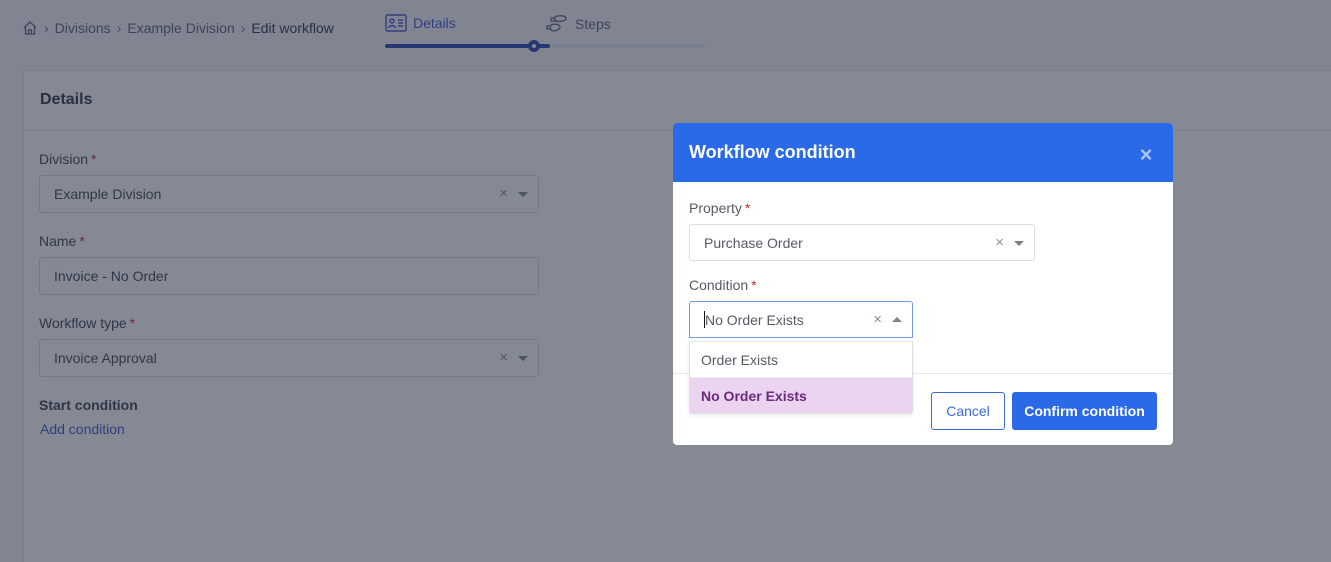 The width and height of the screenshot is (1331, 562). Describe the element at coordinates (753, 242) in the screenshot. I see `property-value: Purchase Order` at that location.